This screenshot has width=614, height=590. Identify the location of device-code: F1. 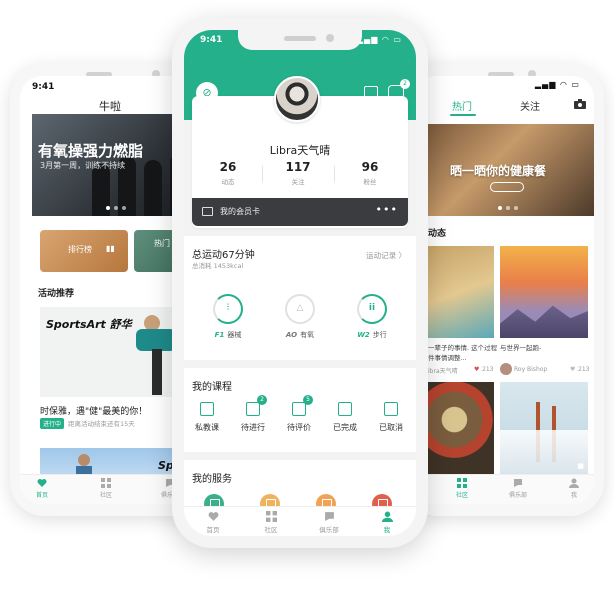
(219, 335).